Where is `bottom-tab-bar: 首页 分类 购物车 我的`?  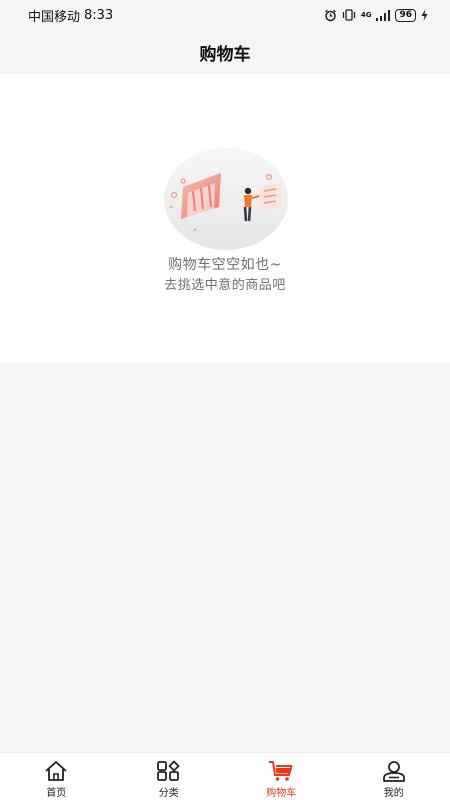
bottom-tab-bar: 首页 分类 购物车 我的 is located at coordinates (225, 776).